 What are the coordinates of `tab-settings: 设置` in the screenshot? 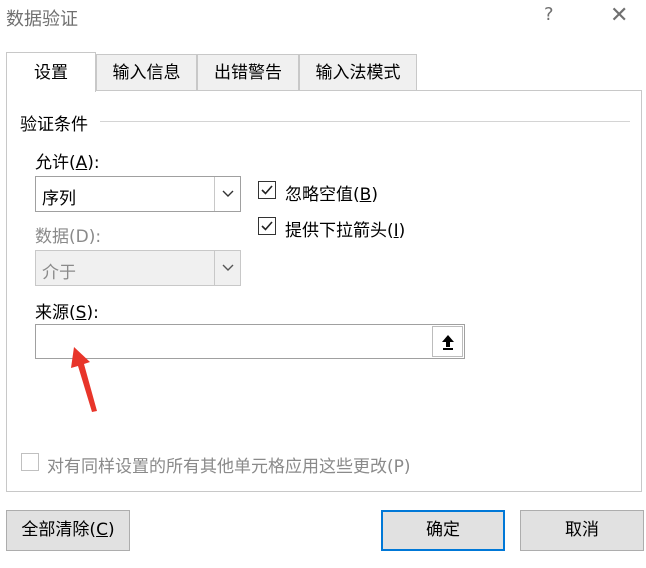 It's located at (51, 72).